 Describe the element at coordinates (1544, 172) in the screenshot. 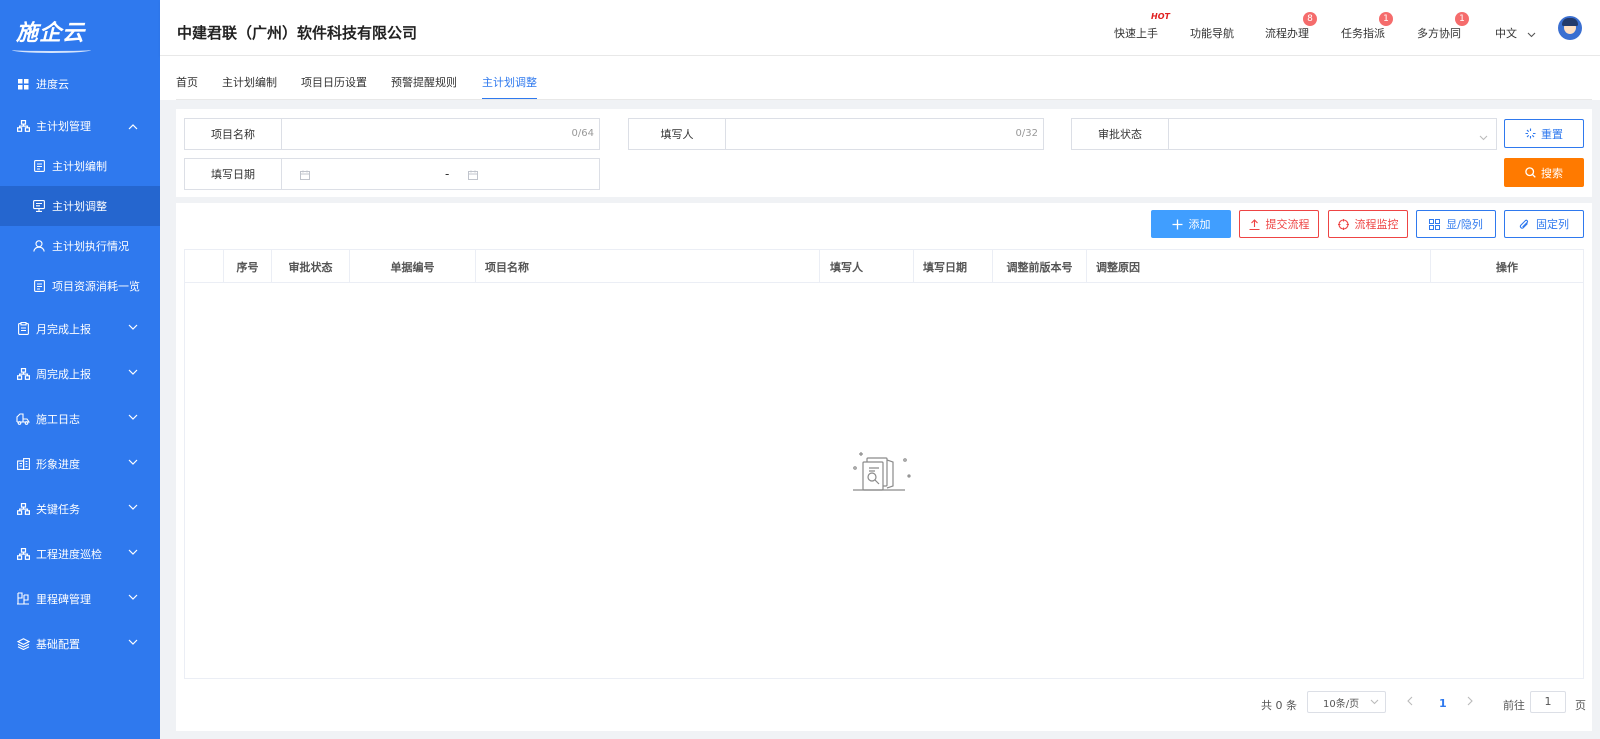

I see `search-button: 搜索` at that location.